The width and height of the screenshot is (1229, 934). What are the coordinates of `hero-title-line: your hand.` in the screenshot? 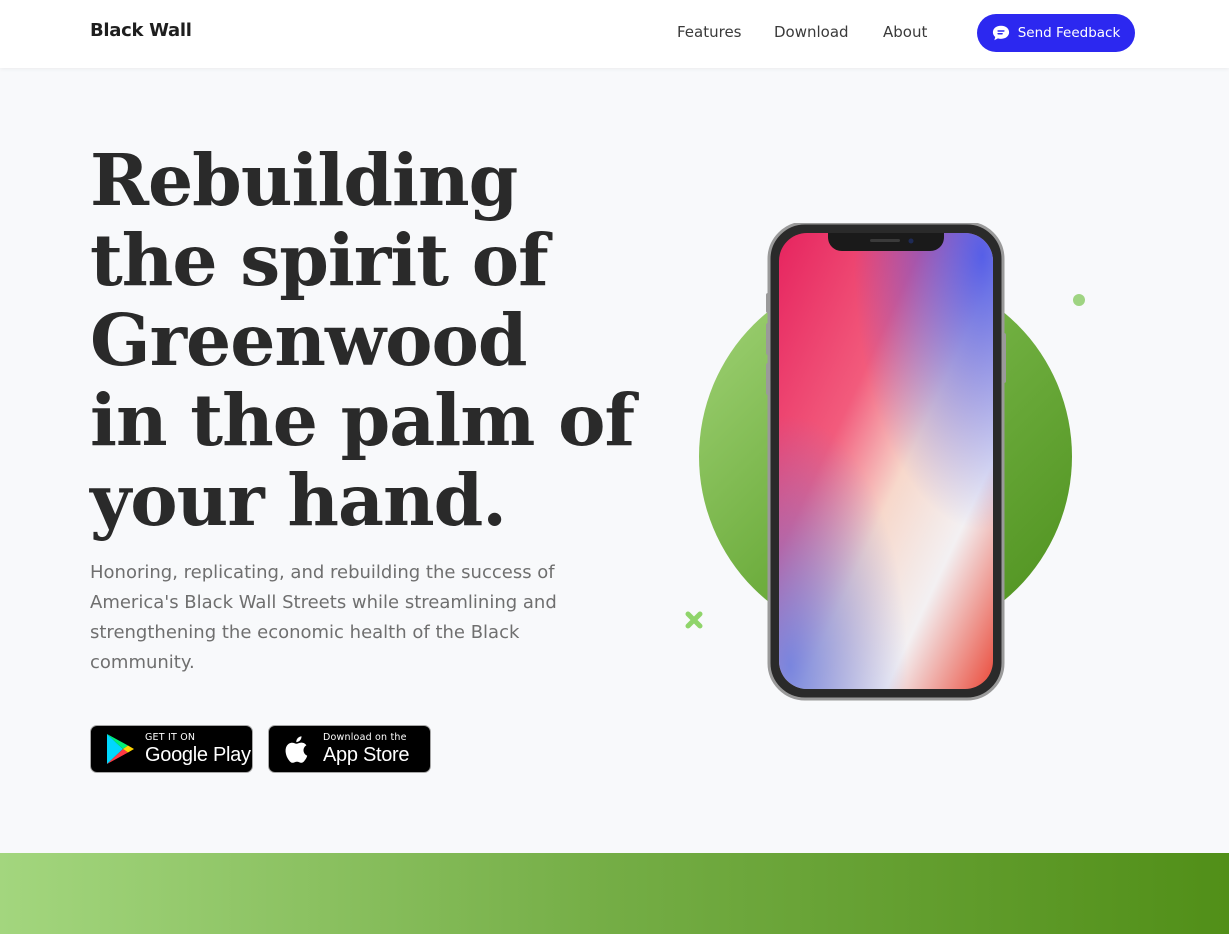 It's located at (298, 500).